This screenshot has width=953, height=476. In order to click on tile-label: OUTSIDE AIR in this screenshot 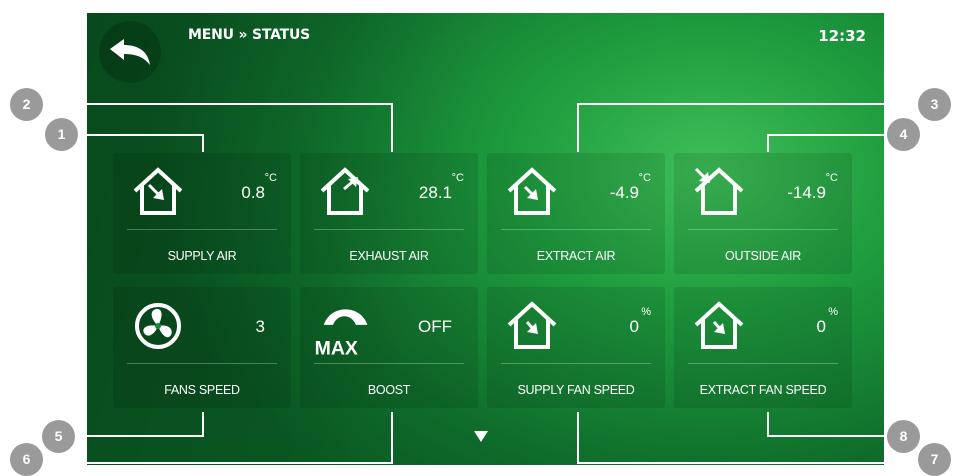, I will do `click(763, 256)`.